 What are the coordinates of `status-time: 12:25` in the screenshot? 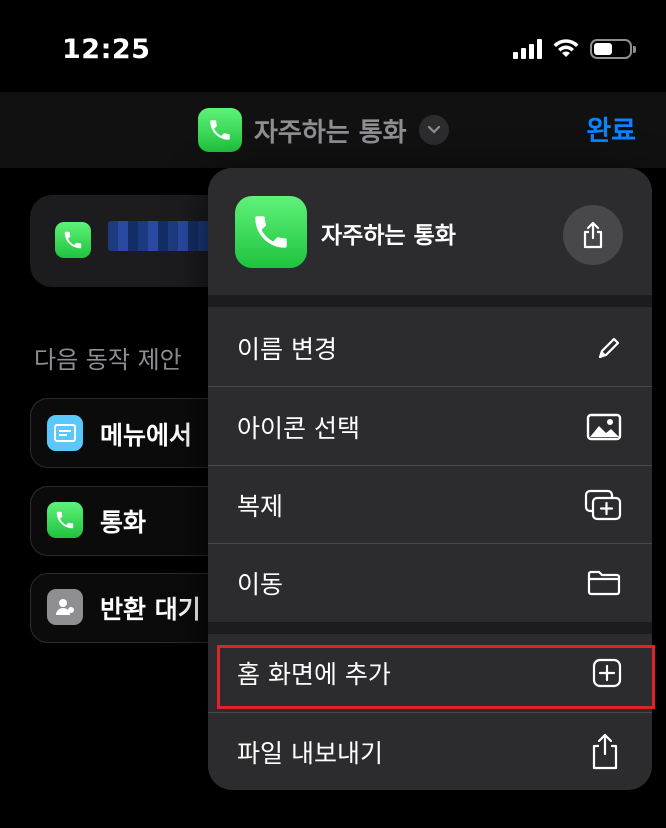 It's located at (106, 49).